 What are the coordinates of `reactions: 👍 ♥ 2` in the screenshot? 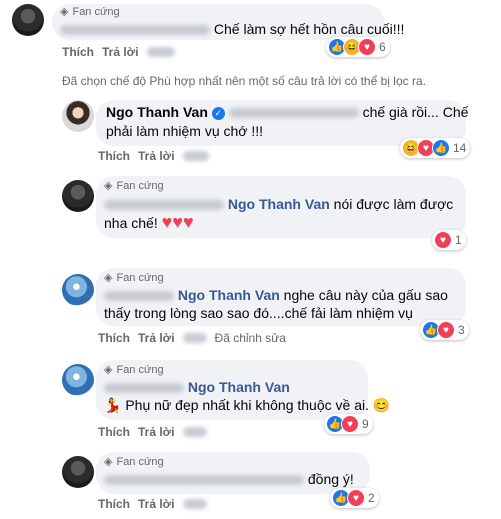 It's located at (354, 498).